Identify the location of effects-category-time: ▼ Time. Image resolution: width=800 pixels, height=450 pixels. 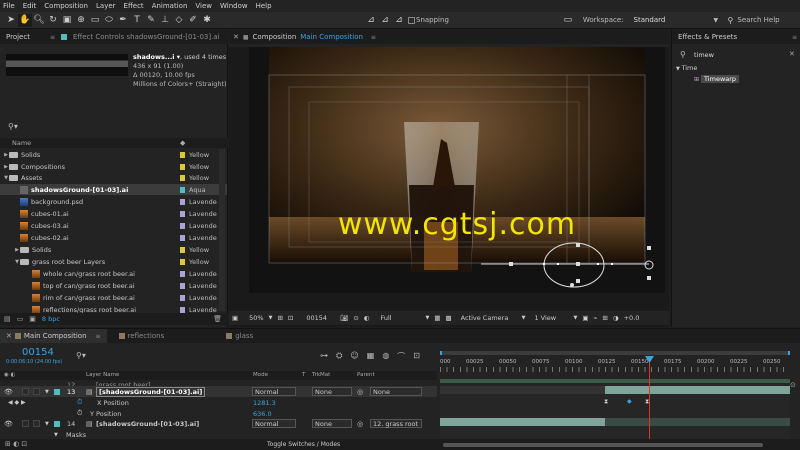
(686, 68).